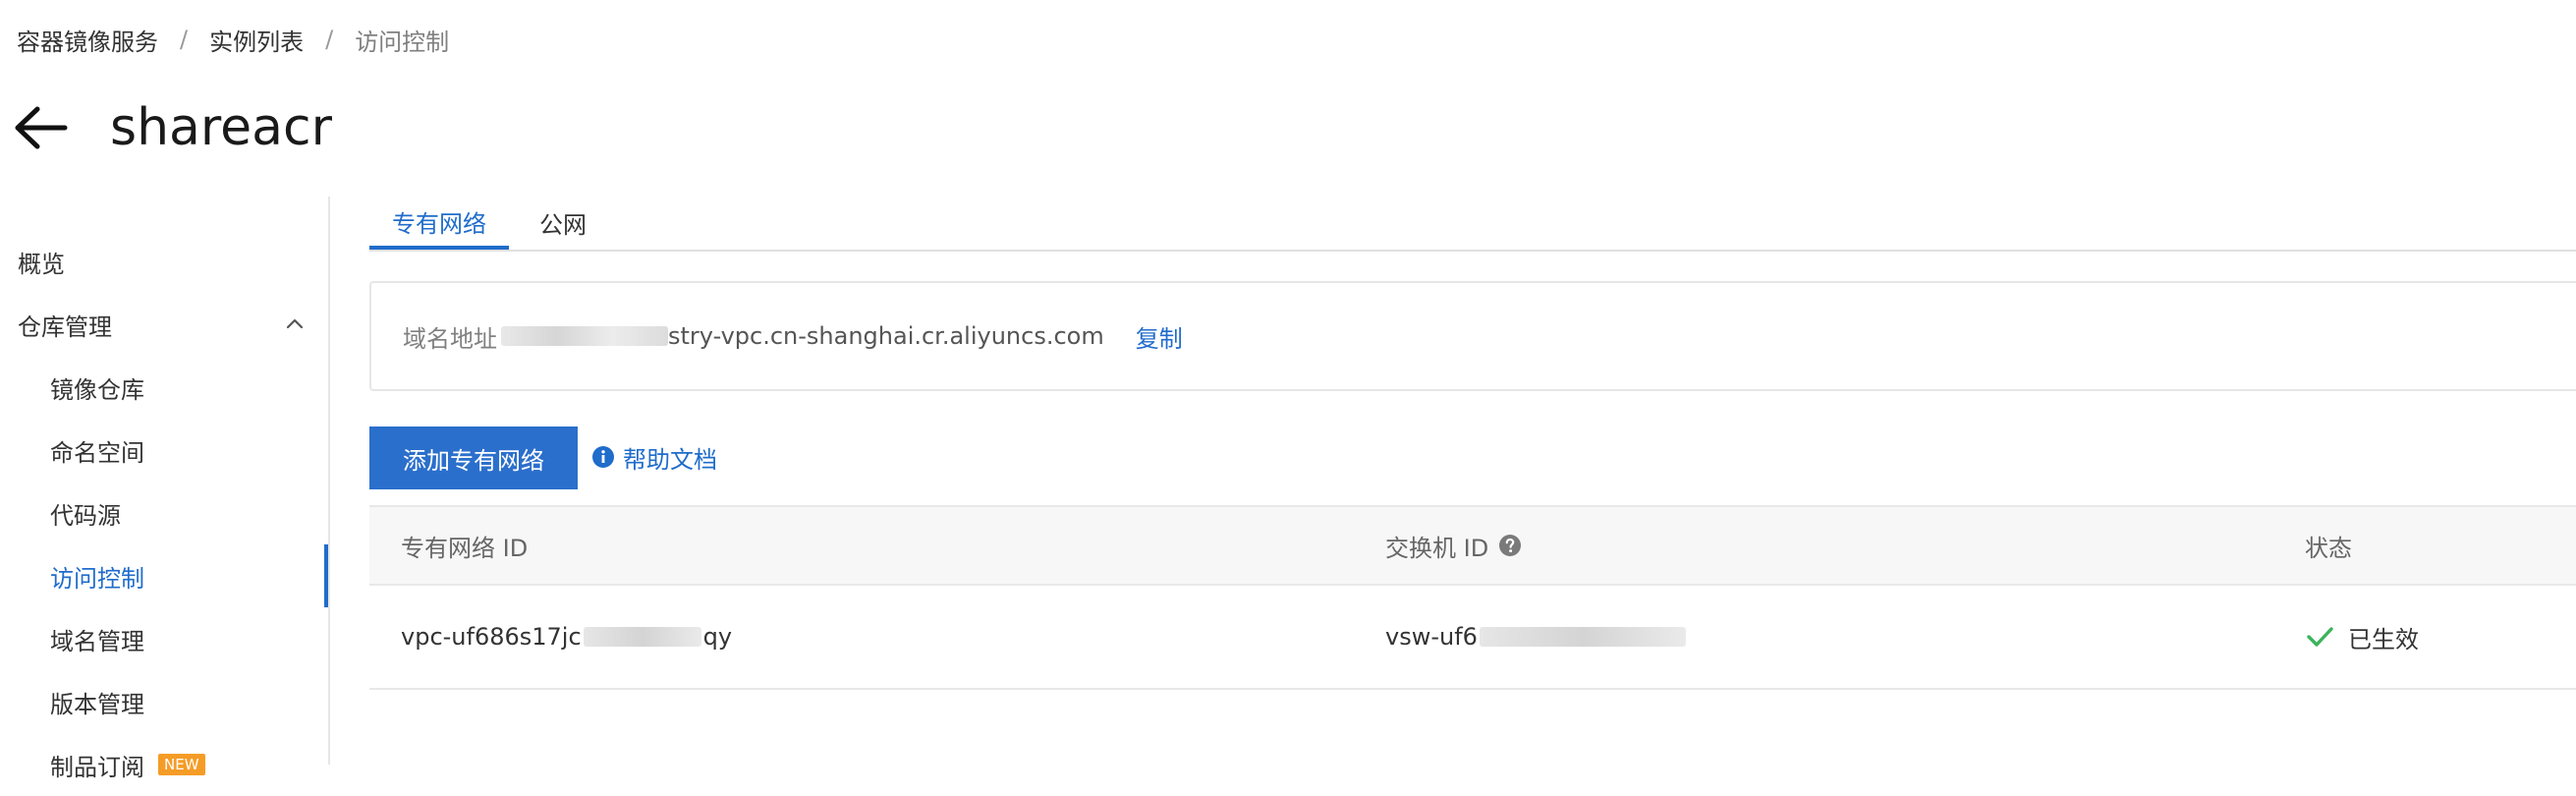 Image resolution: width=2576 pixels, height=796 pixels. Describe the element at coordinates (164, 387) in the screenshot. I see `sidebar-item-image-repo: 镜像仓库` at that location.